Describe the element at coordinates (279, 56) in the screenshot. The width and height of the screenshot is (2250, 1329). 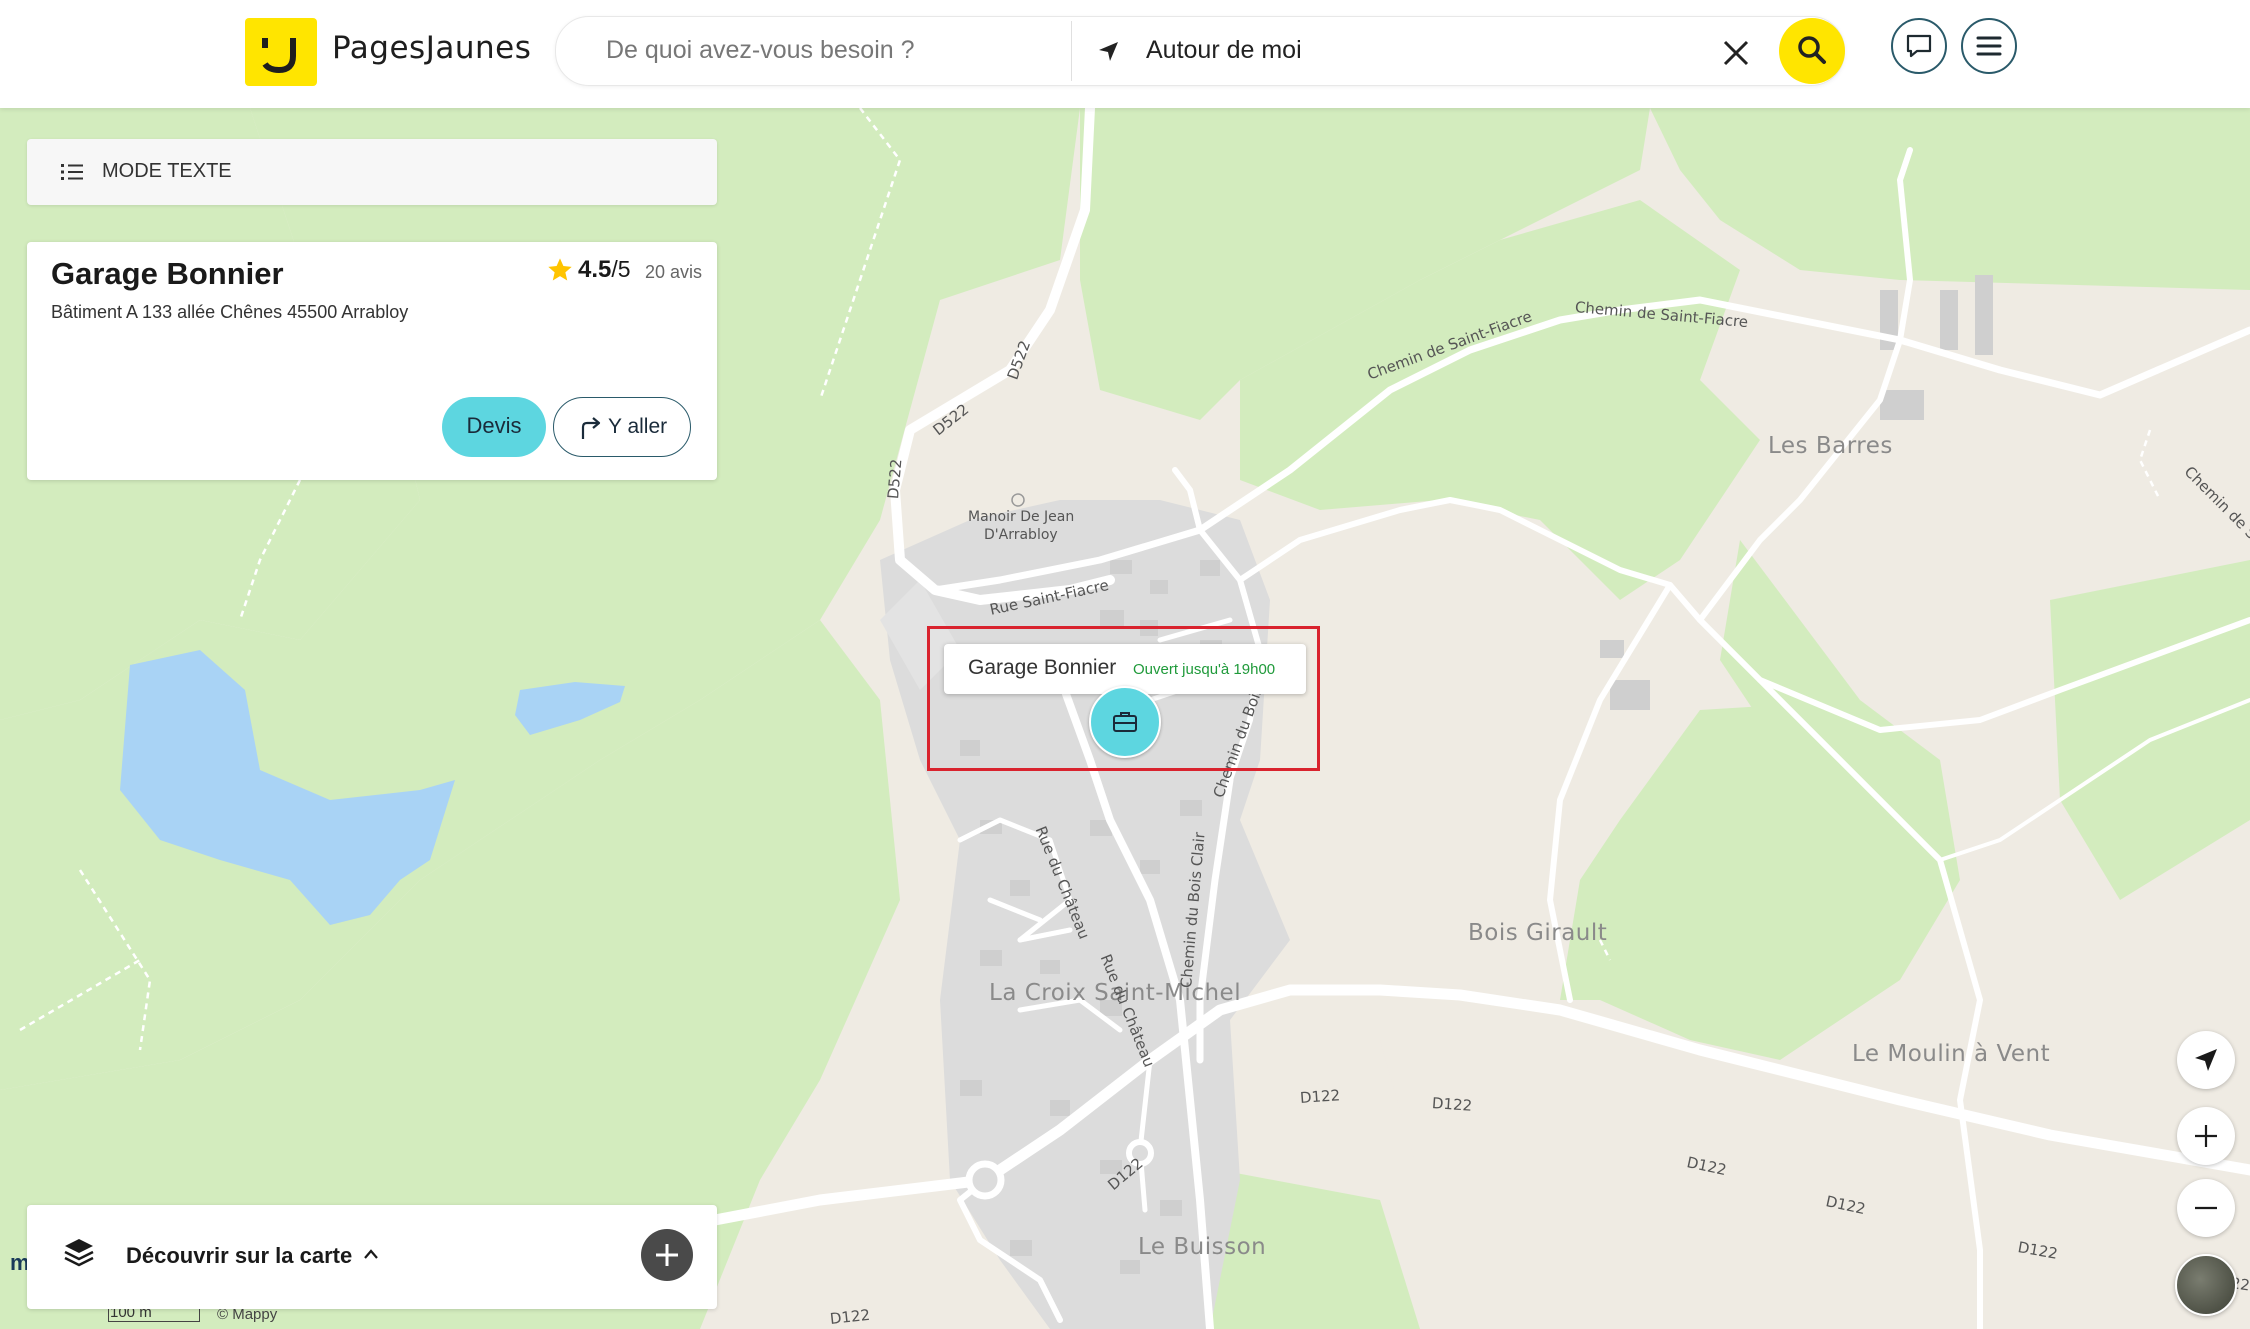
I see `smiley-logo-icon` at that location.